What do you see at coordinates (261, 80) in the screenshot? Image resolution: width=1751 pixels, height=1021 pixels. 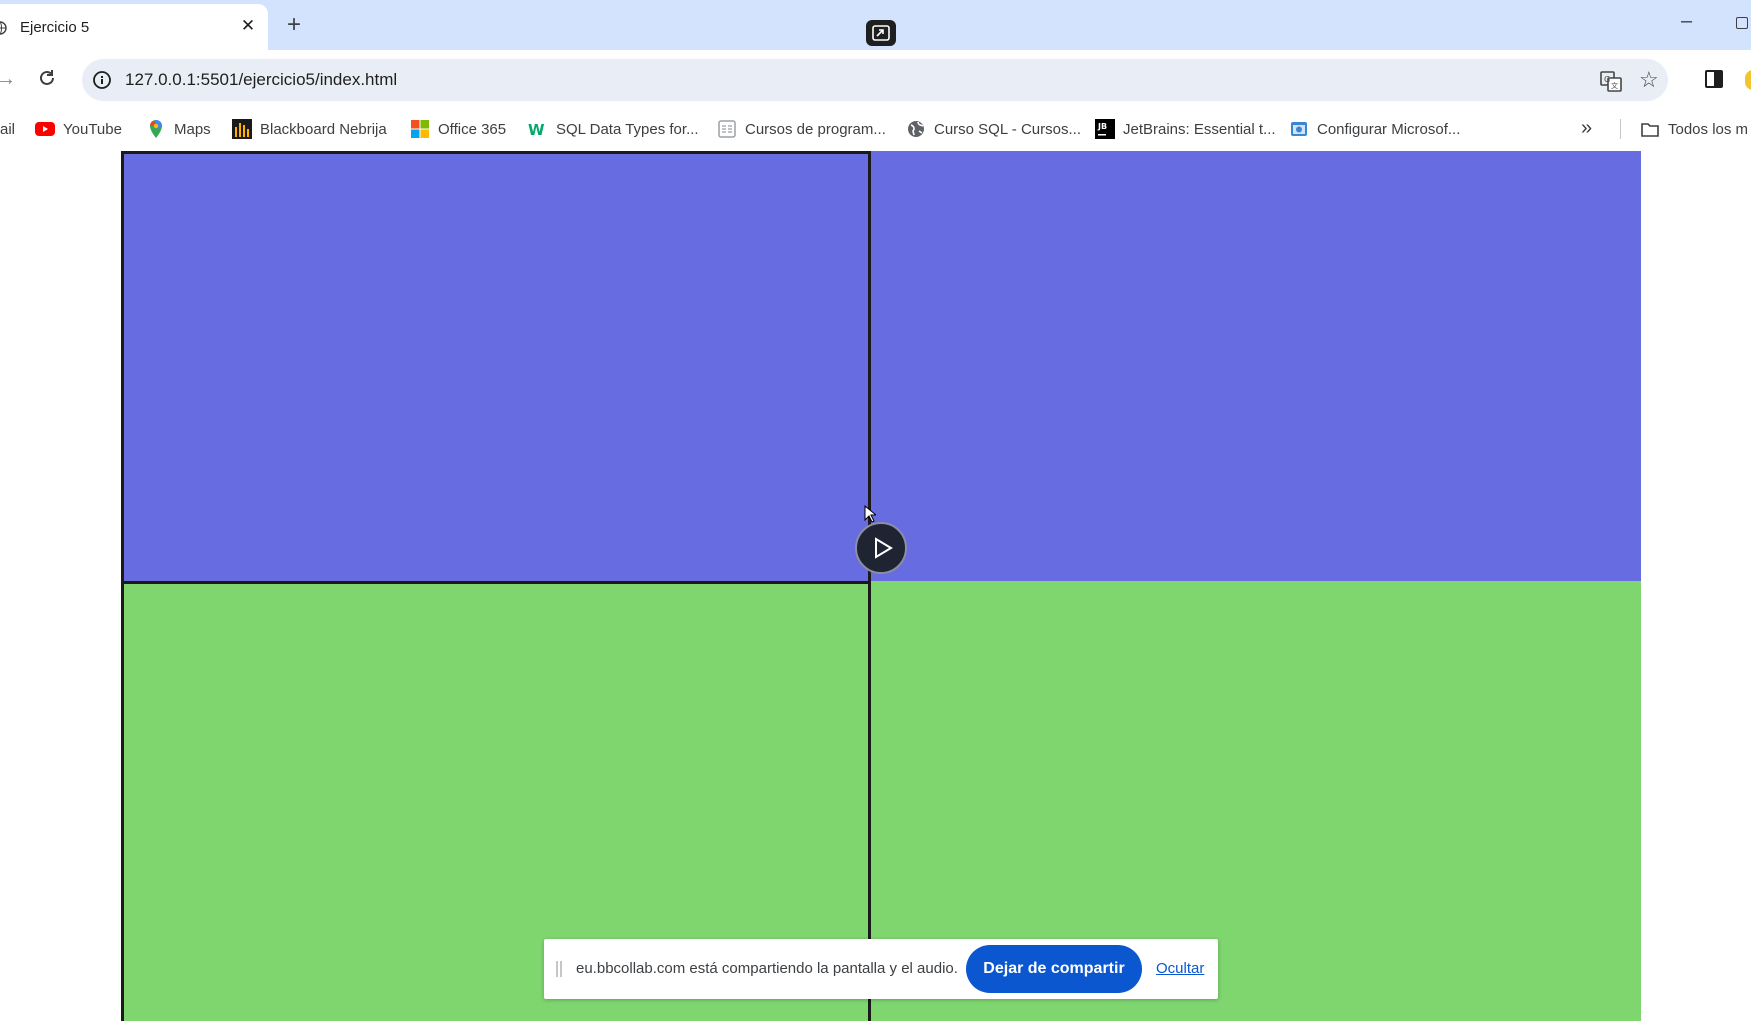 I see `url-text: 127.0.0.1:5501/ejercicio5/index.html` at bounding box center [261, 80].